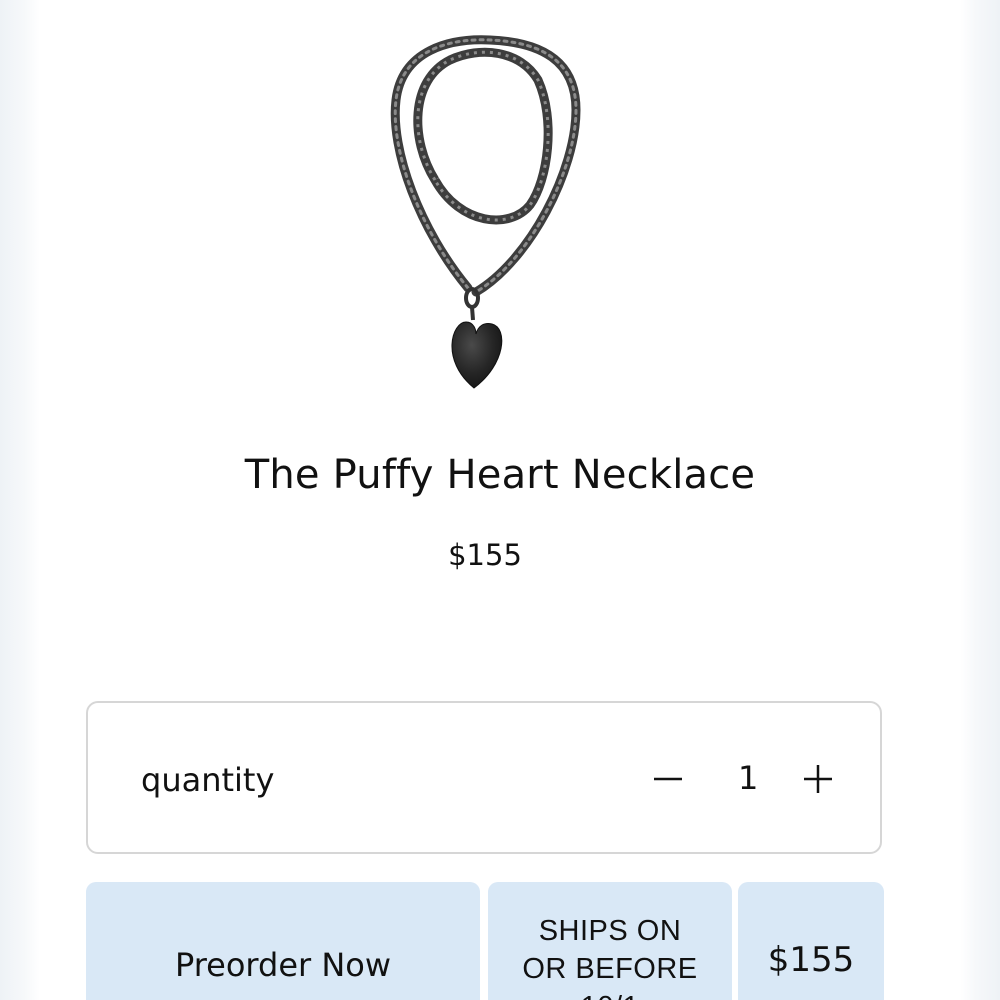 This screenshot has height=1000, width=1000. Describe the element at coordinates (610, 931) in the screenshot. I see `ships-line-1: SHIPS ON` at that location.